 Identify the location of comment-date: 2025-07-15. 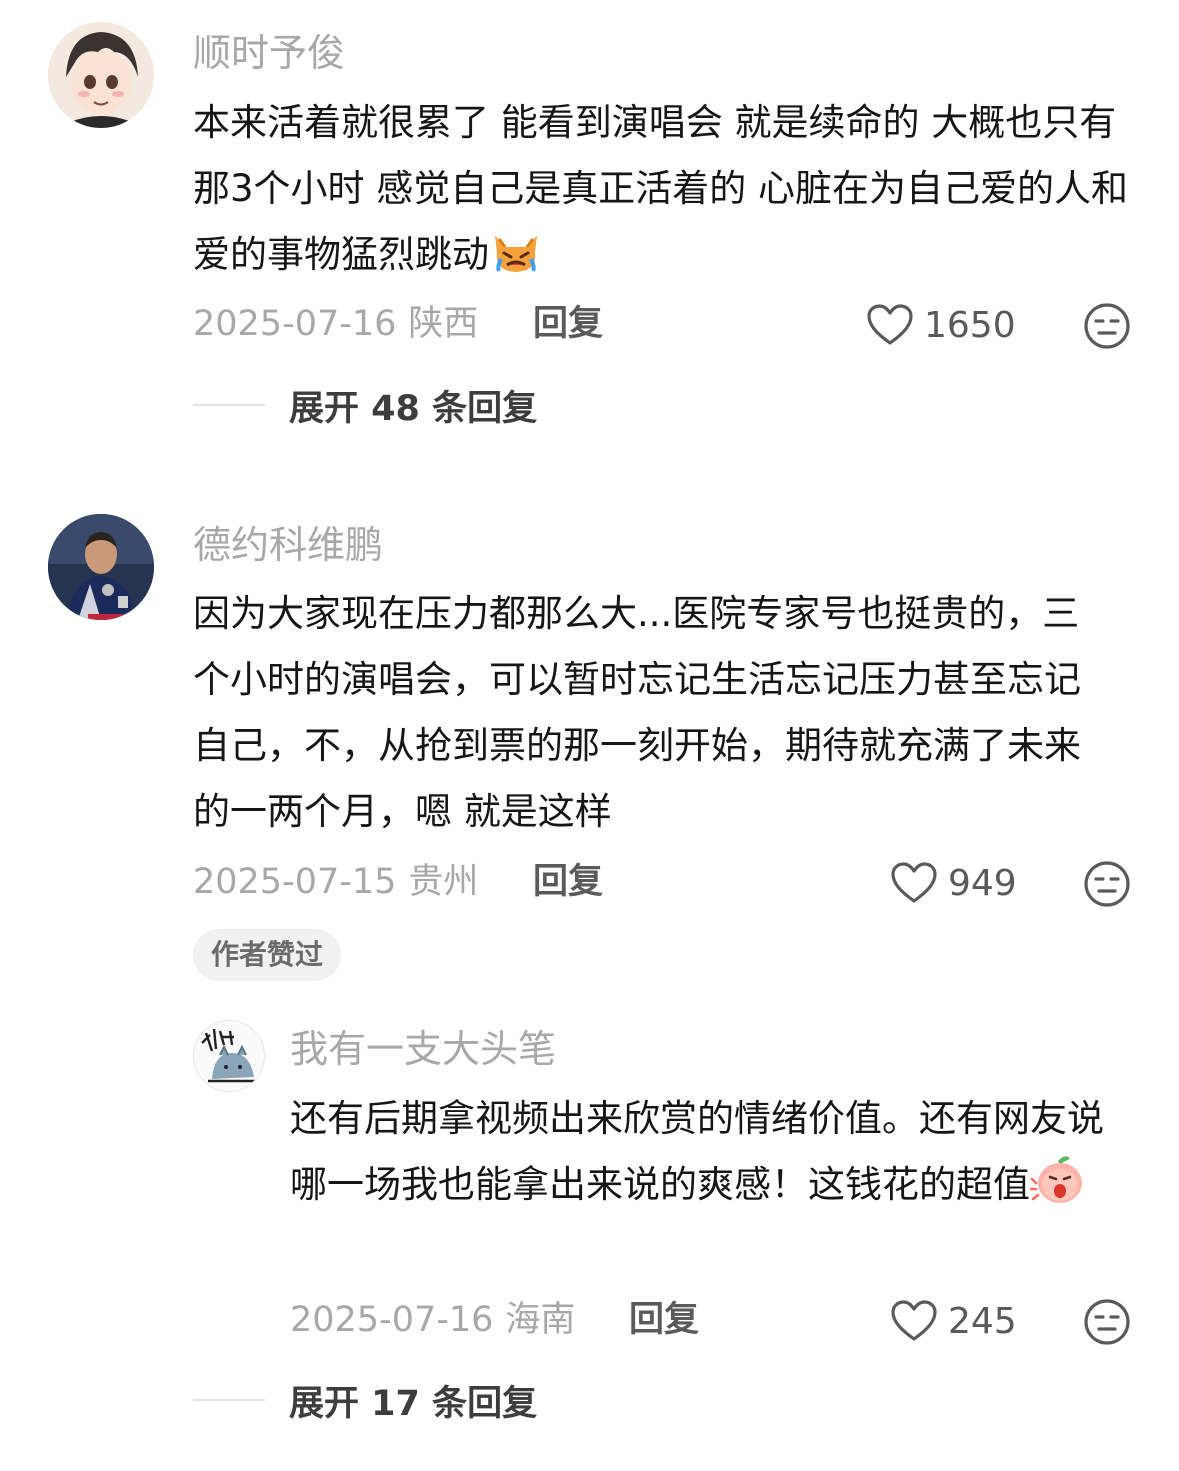
(295, 882).